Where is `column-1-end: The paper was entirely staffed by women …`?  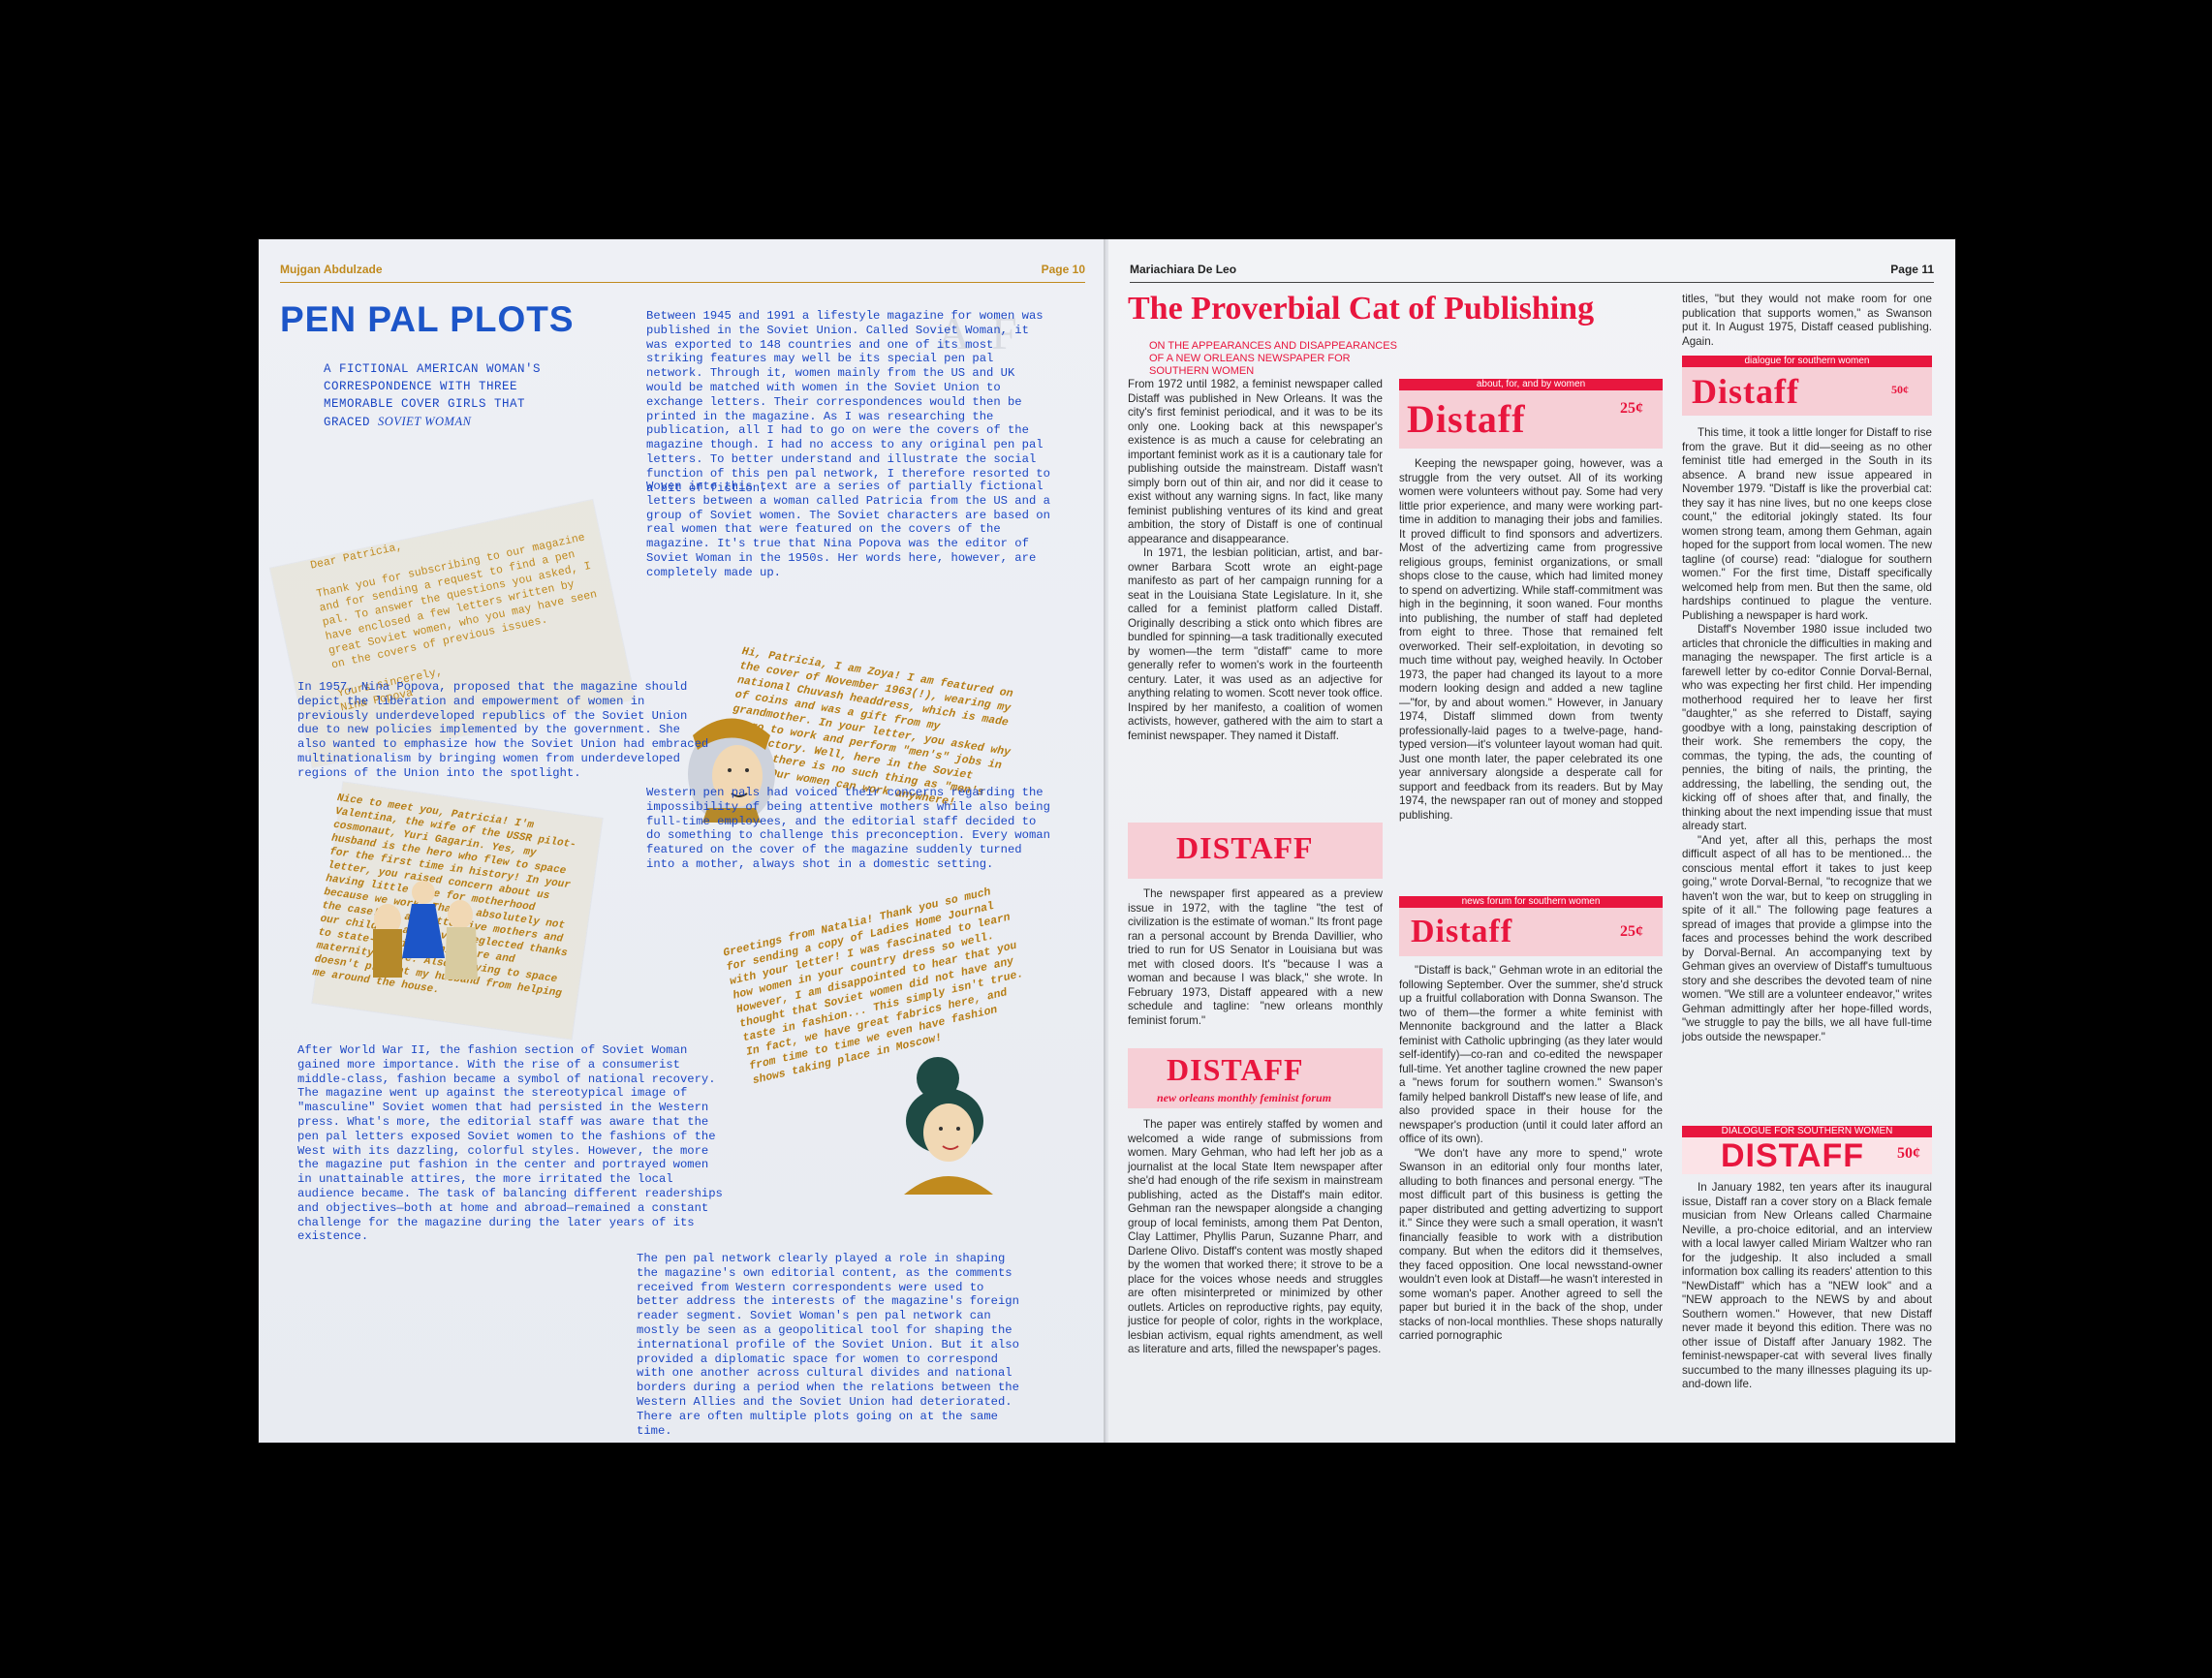 column-1-end: The paper was entirely staffed by women … is located at coordinates (1255, 1238).